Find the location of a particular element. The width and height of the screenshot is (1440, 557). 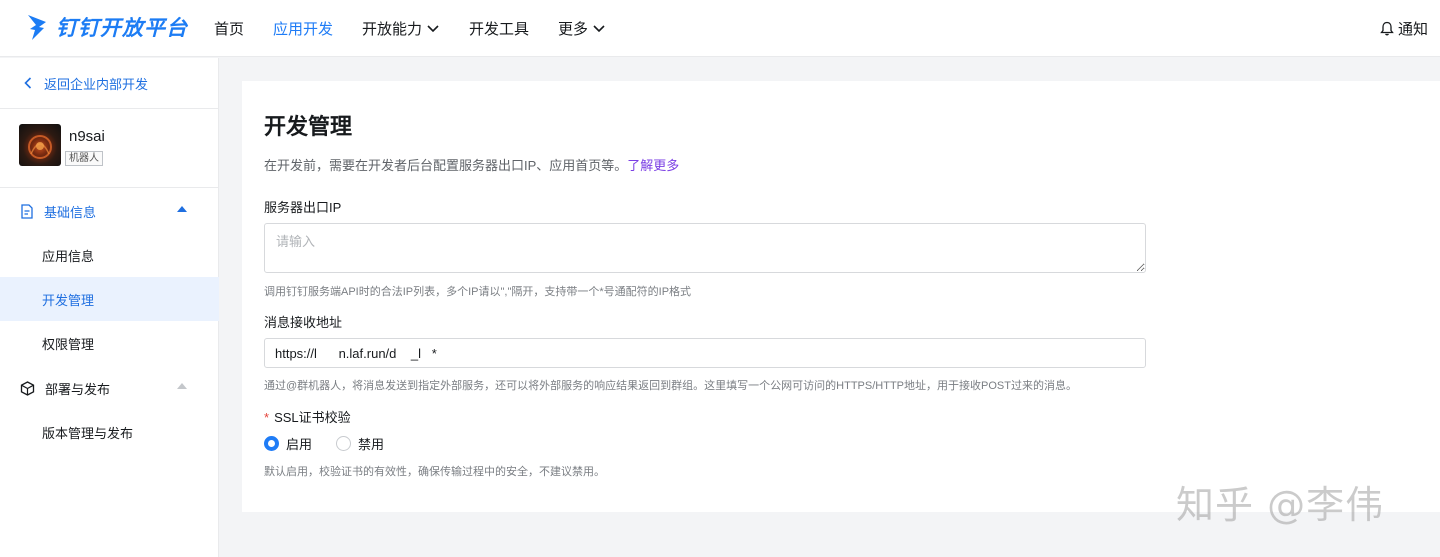

nav-dev-tools: 开发工具 is located at coordinates (499, 28).